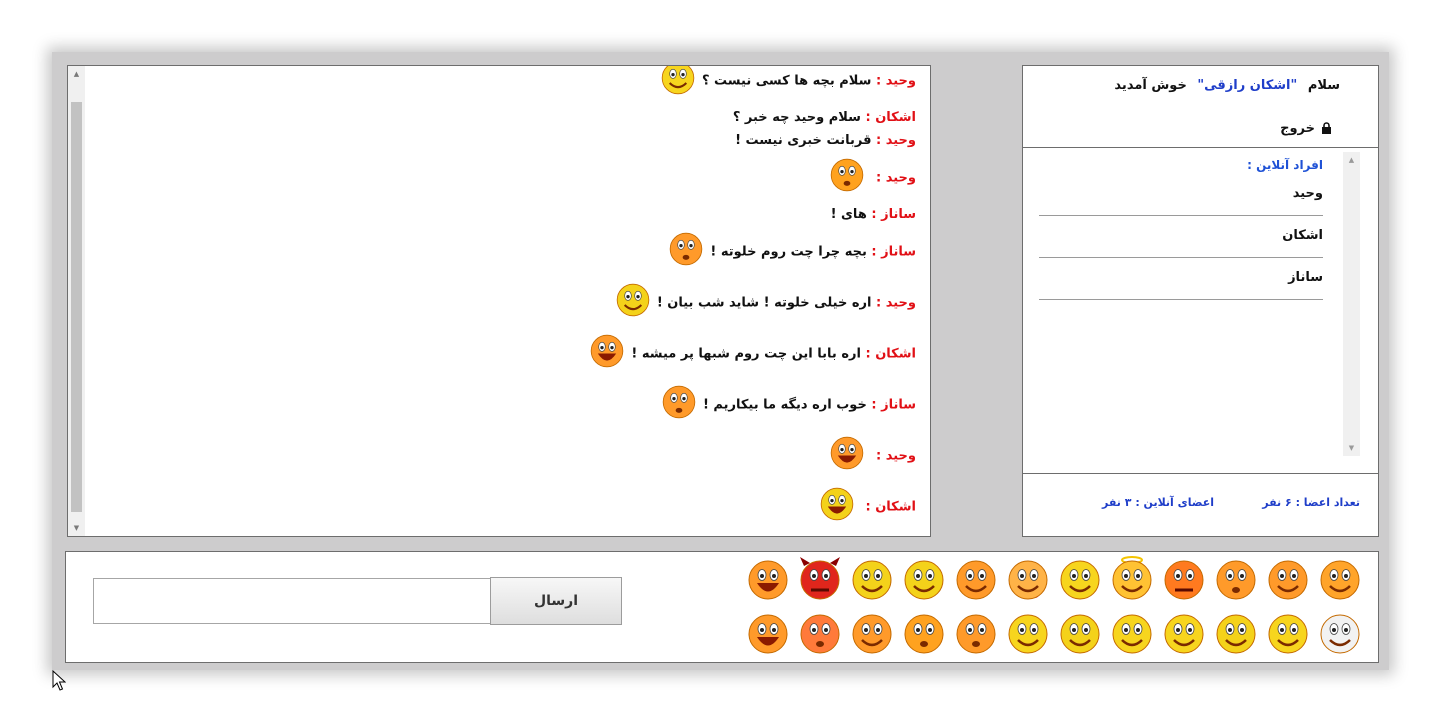 The width and height of the screenshot is (1441, 725). Describe the element at coordinates (1199, 304) in the screenshot. I see `online-users-list: افراد آنلاین : وحید اشکان ساناز ▲ ▼` at that location.